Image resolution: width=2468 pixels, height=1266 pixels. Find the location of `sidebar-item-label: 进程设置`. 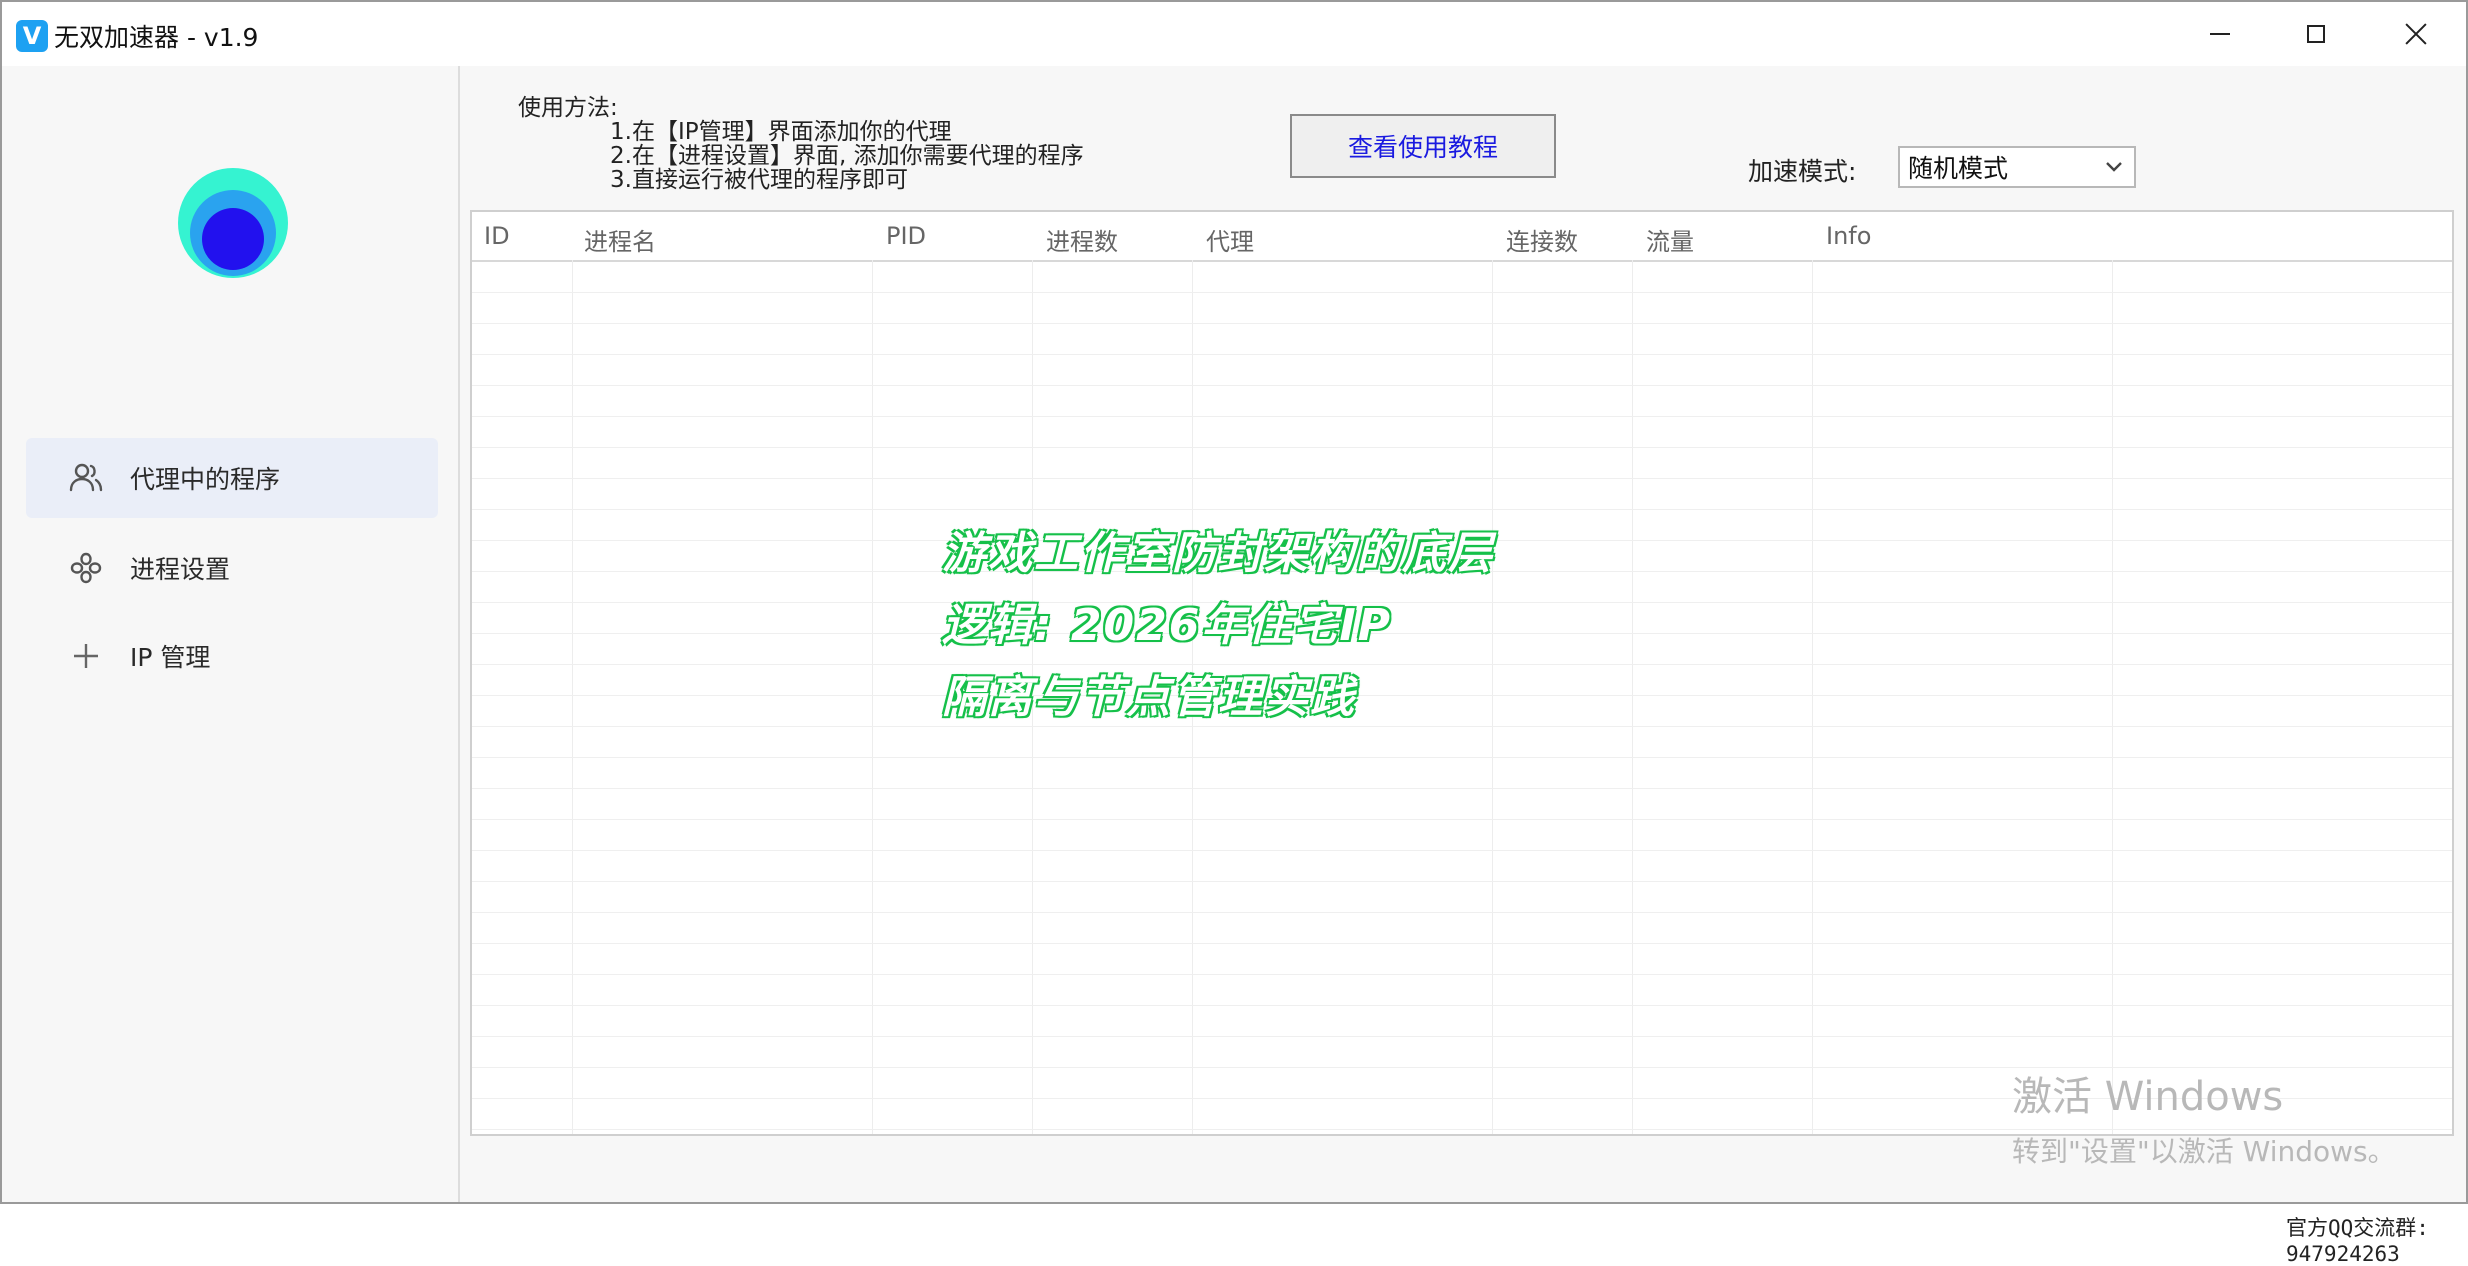

sidebar-item-label: 进程设置 is located at coordinates (180, 569).